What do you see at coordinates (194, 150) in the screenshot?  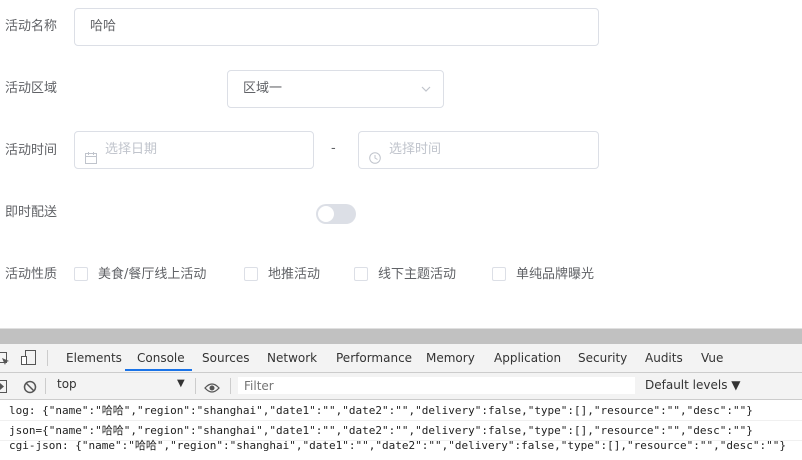 I see `date-picker: 选择日期` at bounding box center [194, 150].